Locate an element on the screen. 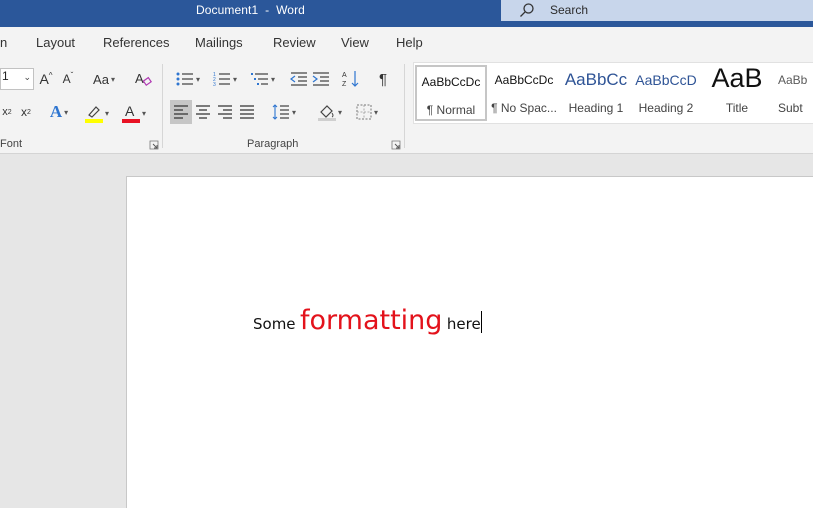 The height and width of the screenshot is (508, 813). doc-word-formatted: formatting is located at coordinates (371, 320).